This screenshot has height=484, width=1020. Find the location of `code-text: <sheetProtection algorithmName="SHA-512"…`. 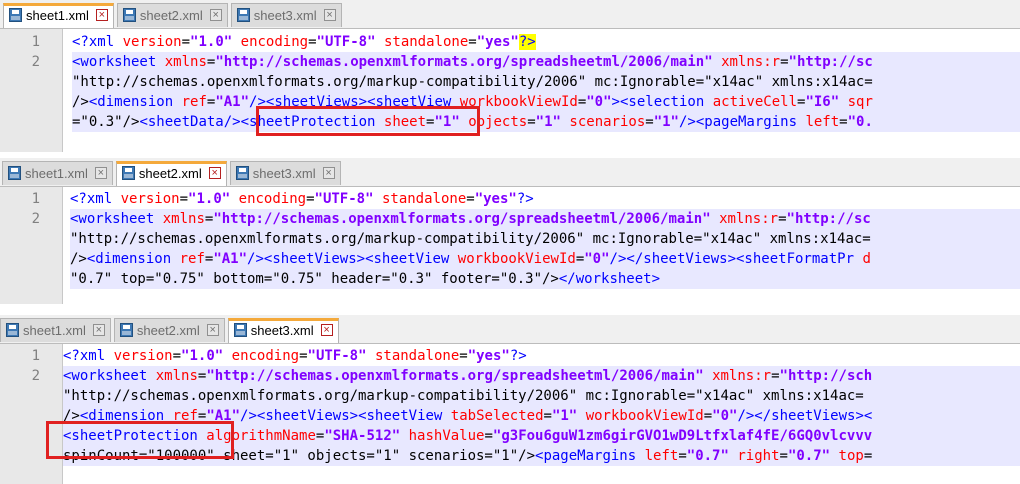

code-text: <sheetProtection algorithmName="SHA-512"… is located at coordinates (541, 436).